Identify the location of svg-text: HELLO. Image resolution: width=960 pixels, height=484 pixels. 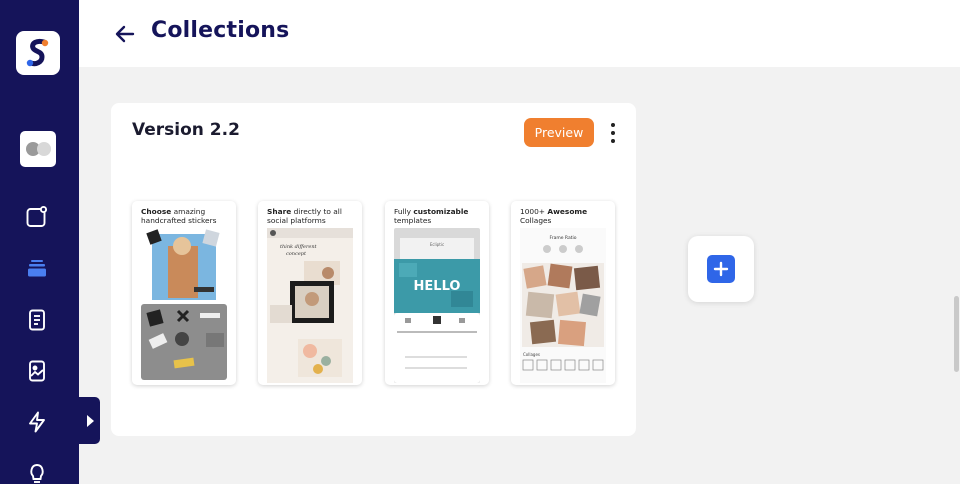
(437, 286).